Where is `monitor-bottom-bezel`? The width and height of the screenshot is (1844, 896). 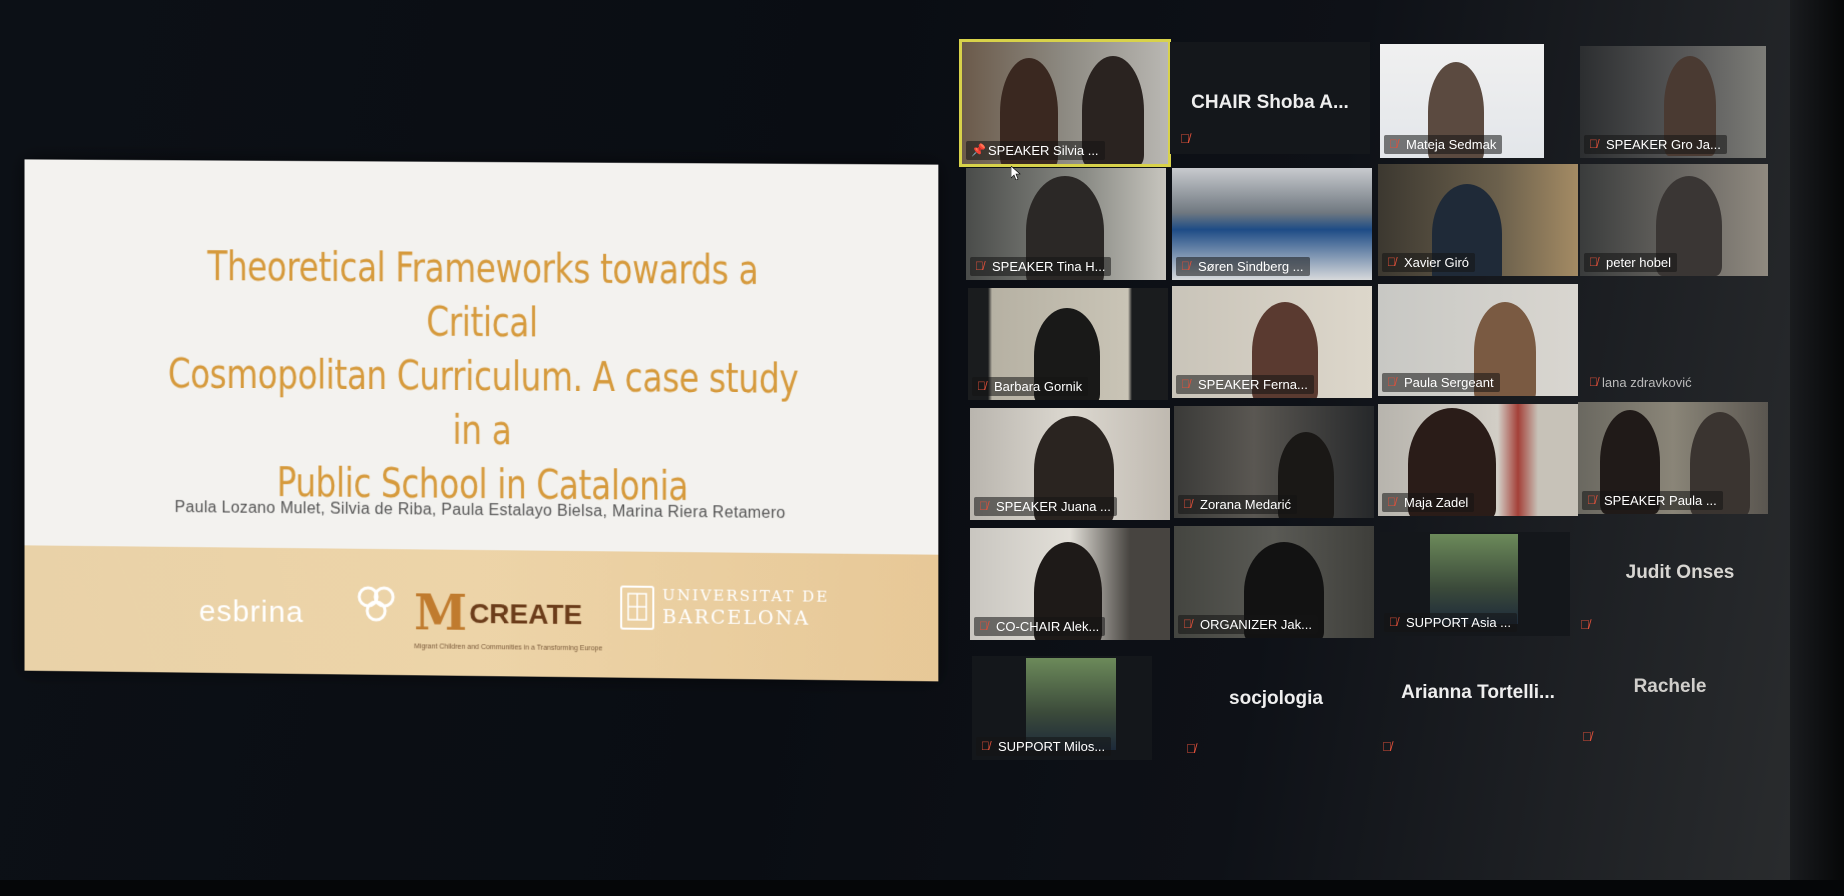
monitor-bottom-bezel is located at coordinates (922, 888).